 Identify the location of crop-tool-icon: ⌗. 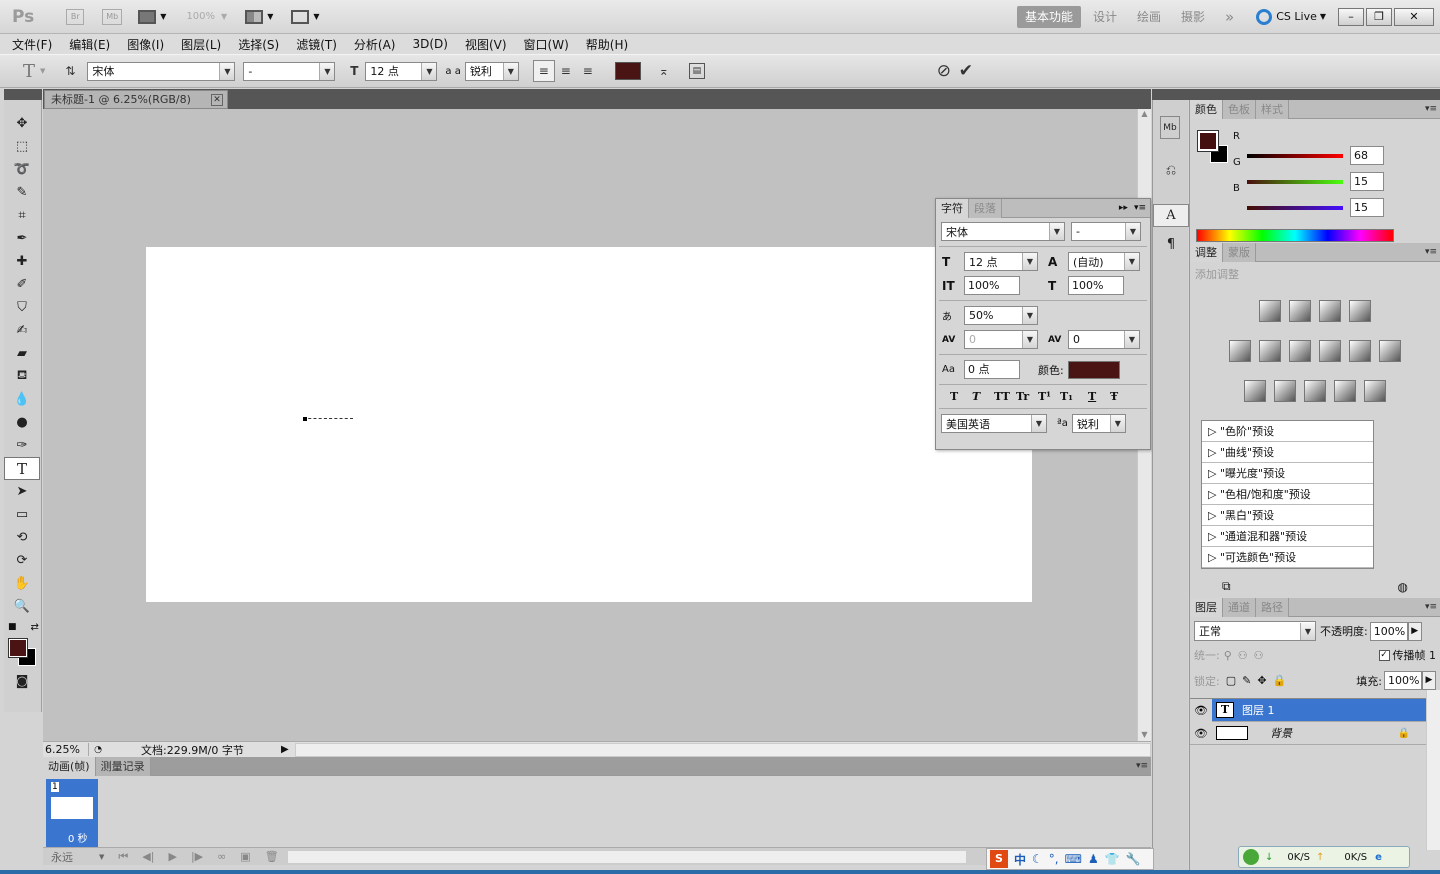
(22, 215).